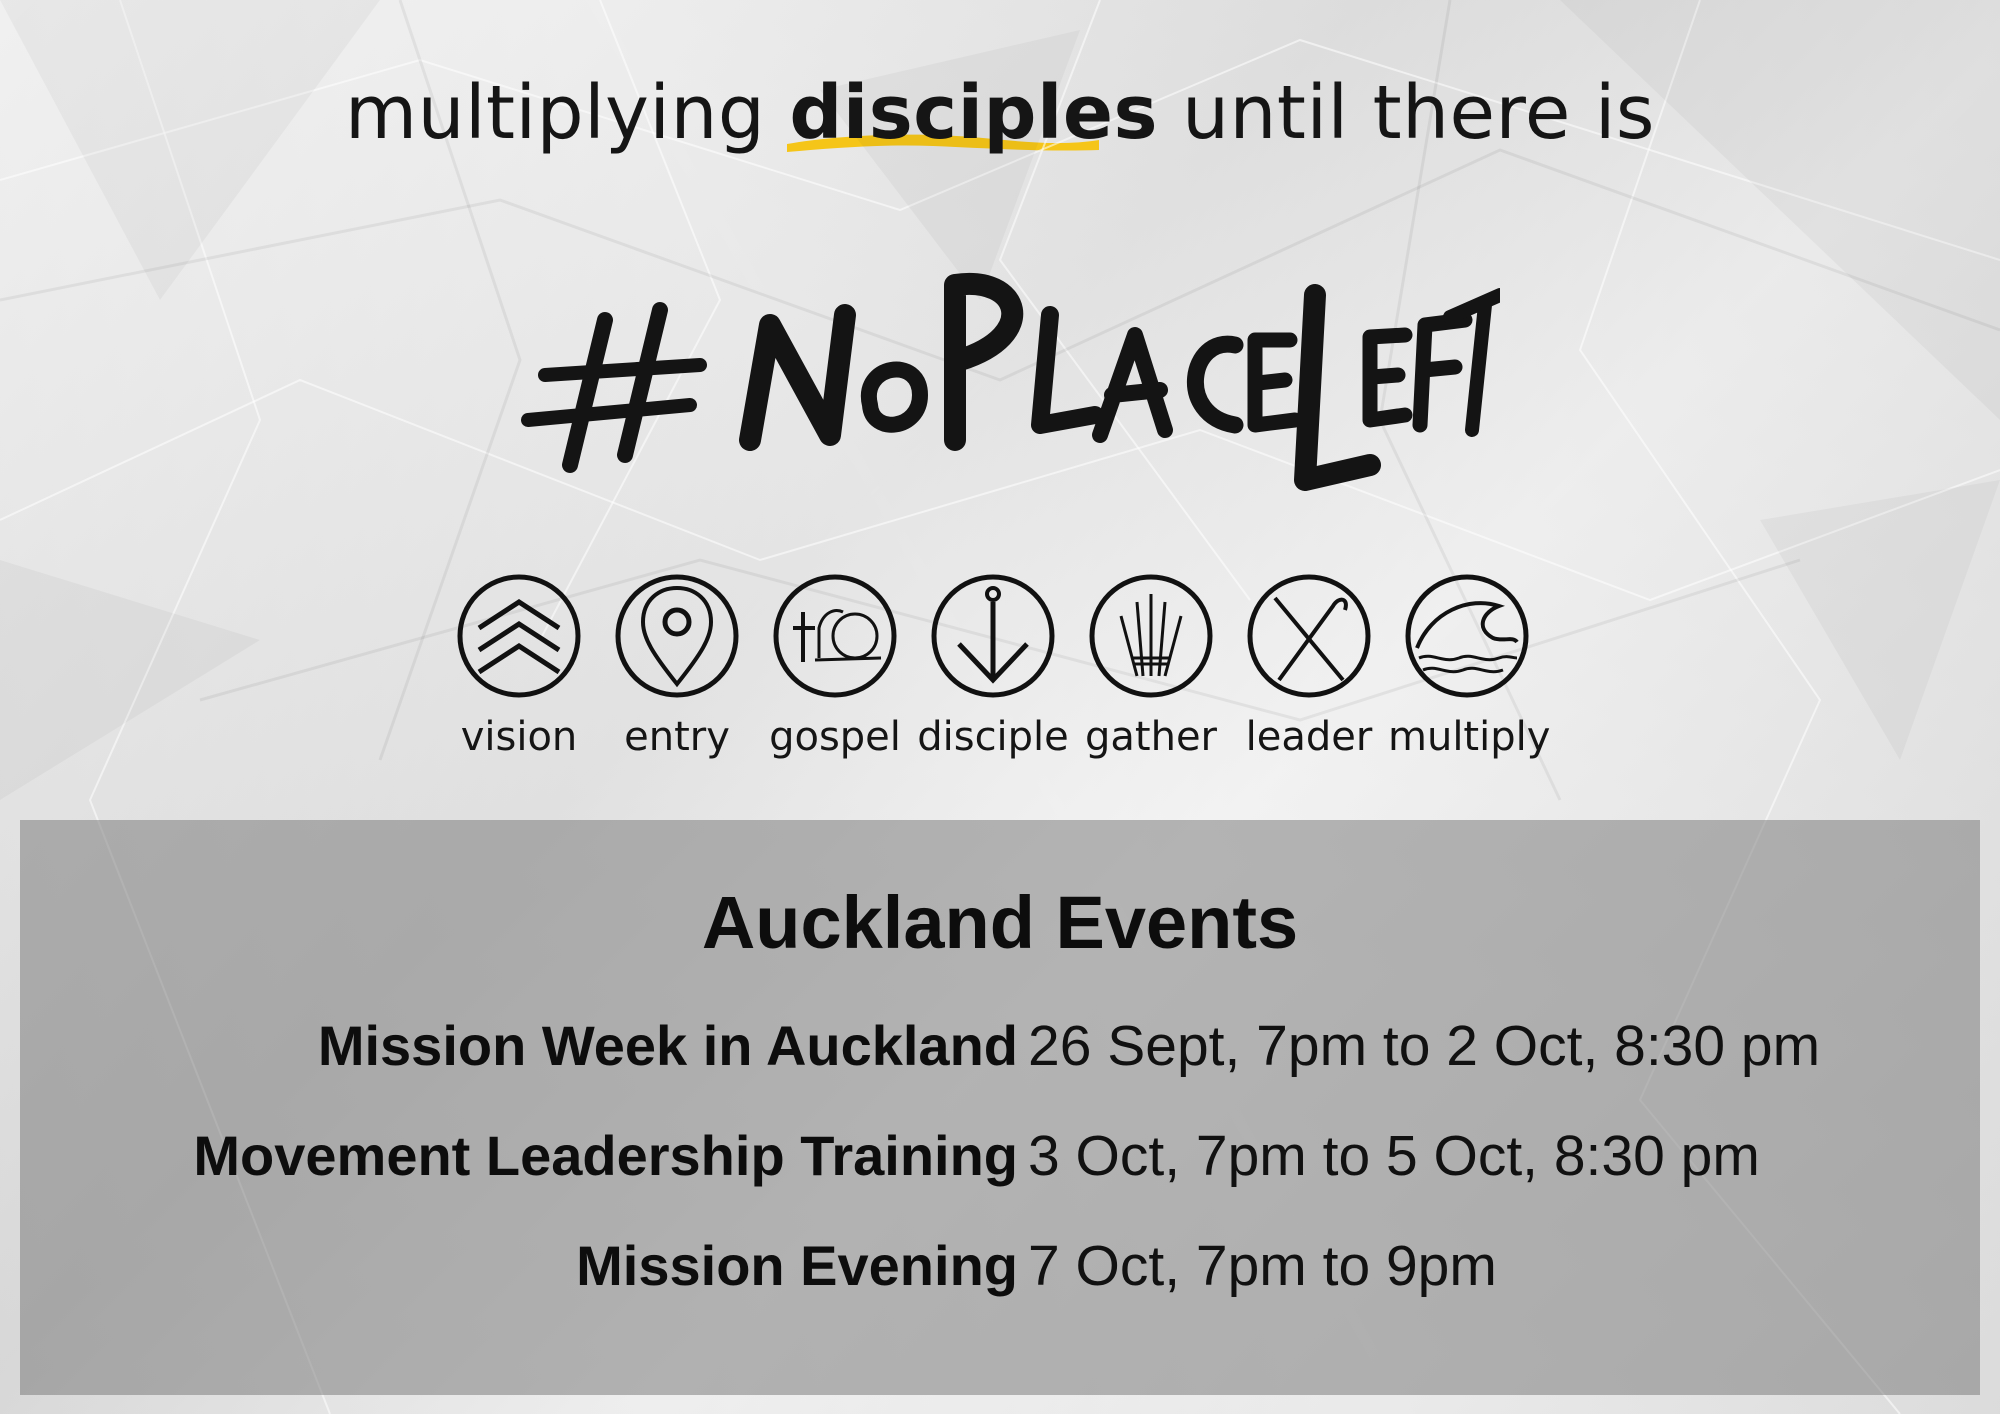  What do you see at coordinates (993, 636) in the screenshot?
I see `anchor-arrow-icon` at bounding box center [993, 636].